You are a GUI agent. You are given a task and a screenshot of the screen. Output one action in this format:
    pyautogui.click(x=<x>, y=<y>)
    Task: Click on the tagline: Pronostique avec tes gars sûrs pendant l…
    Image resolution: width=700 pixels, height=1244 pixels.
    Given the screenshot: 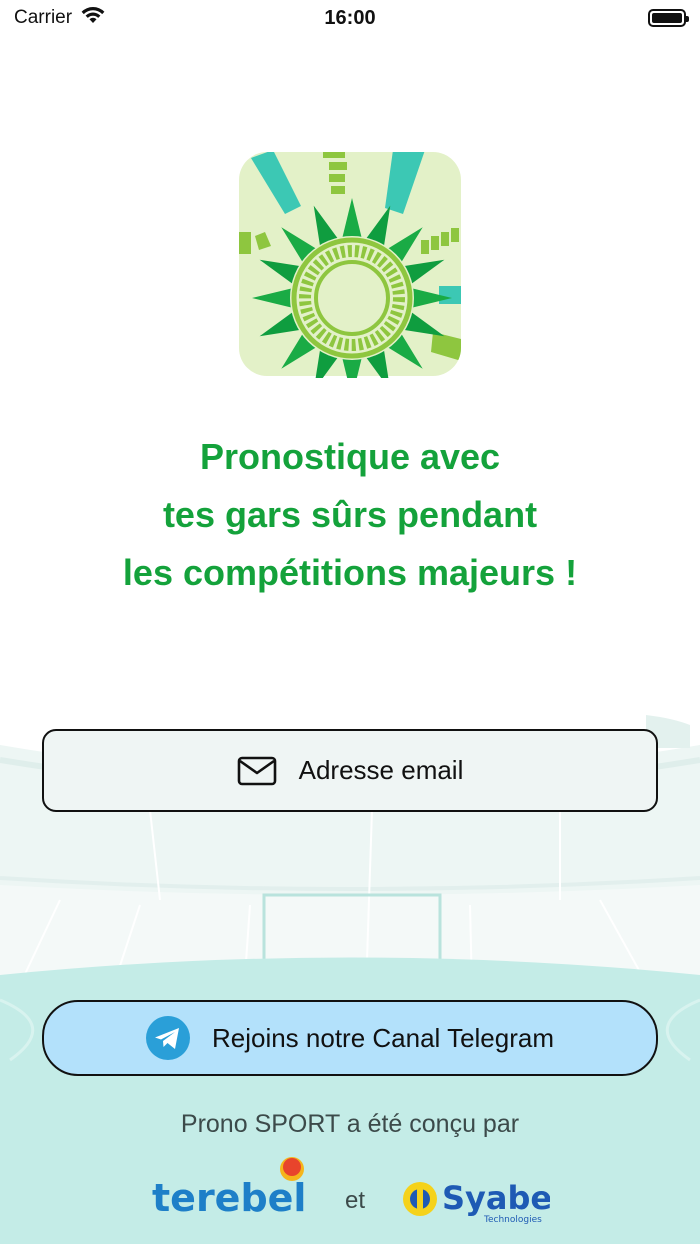 What is the action you would take?
    pyautogui.click(x=350, y=515)
    